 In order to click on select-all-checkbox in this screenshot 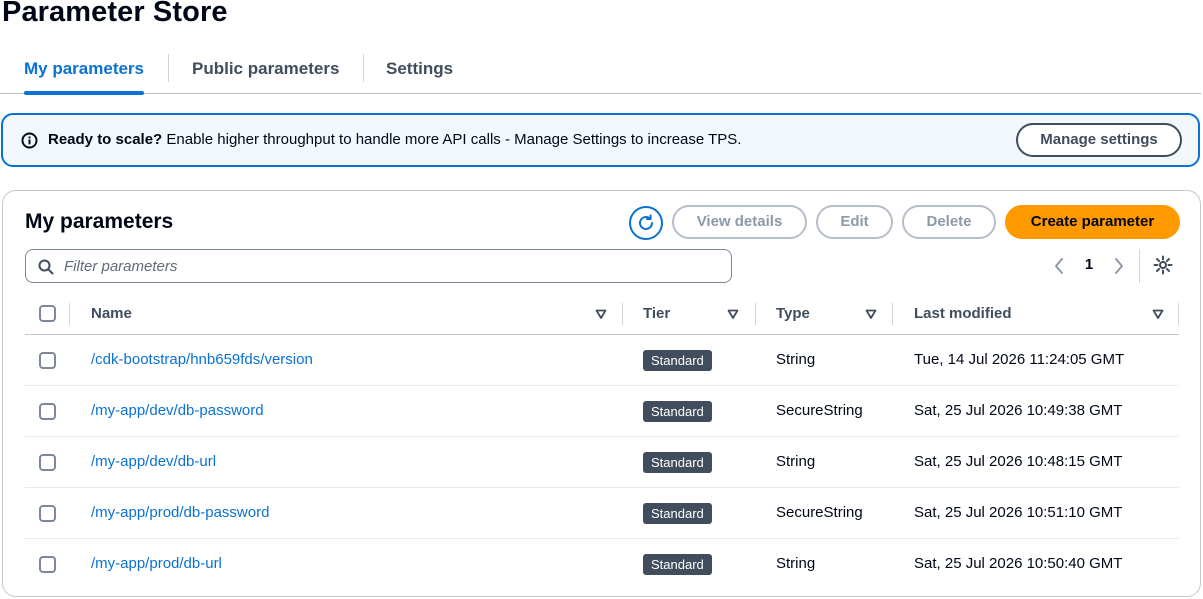, I will do `click(47, 313)`.